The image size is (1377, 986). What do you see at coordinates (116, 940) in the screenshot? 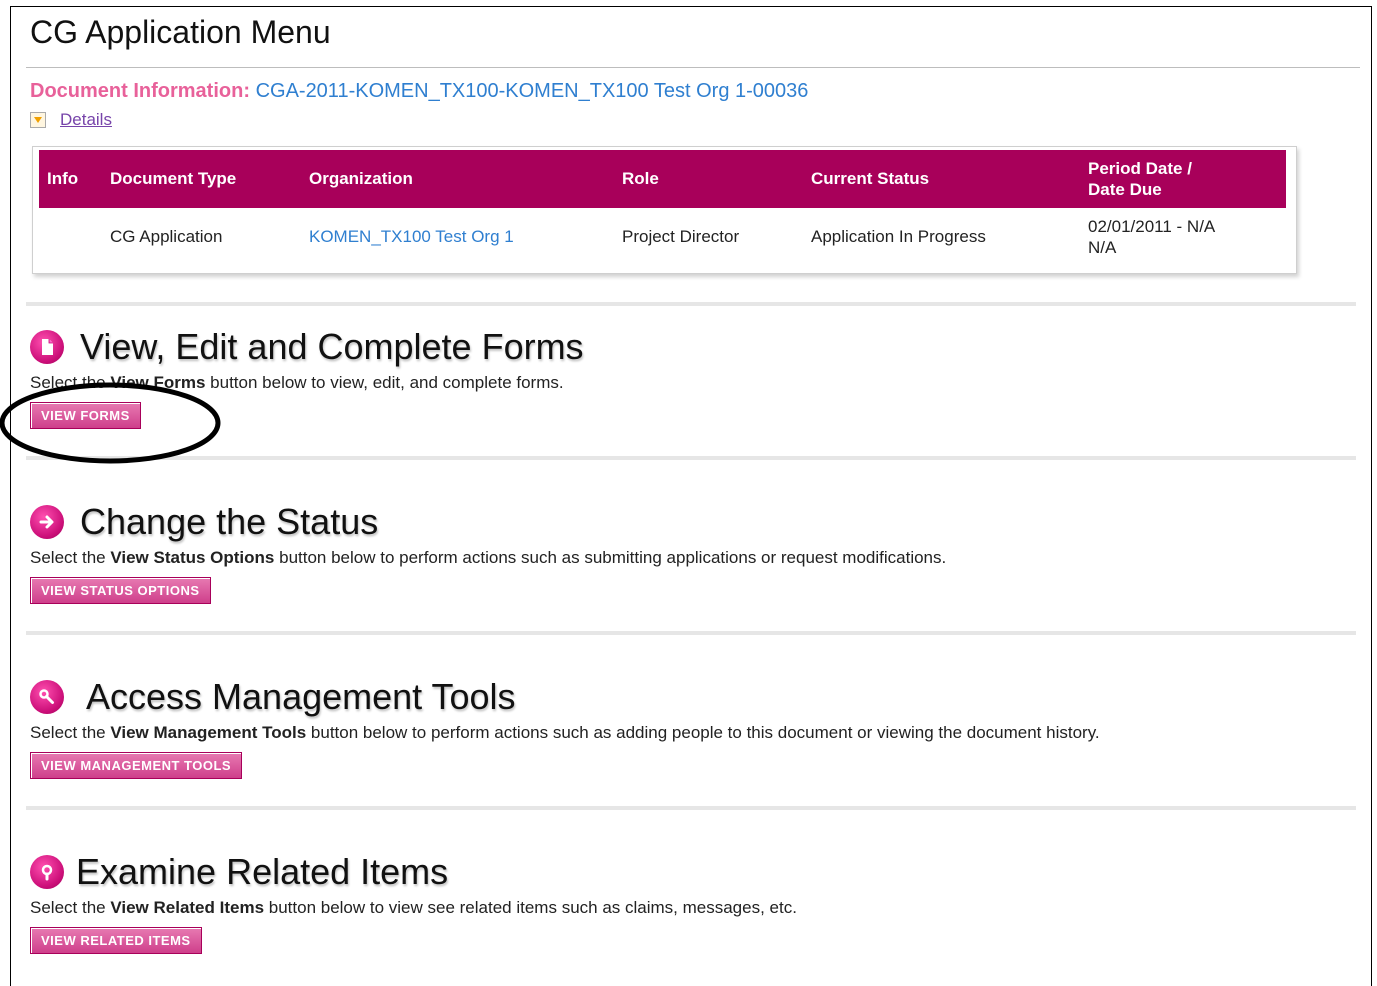
I see `view-related-items-button: VIEW RELATED ITEMS` at bounding box center [116, 940].